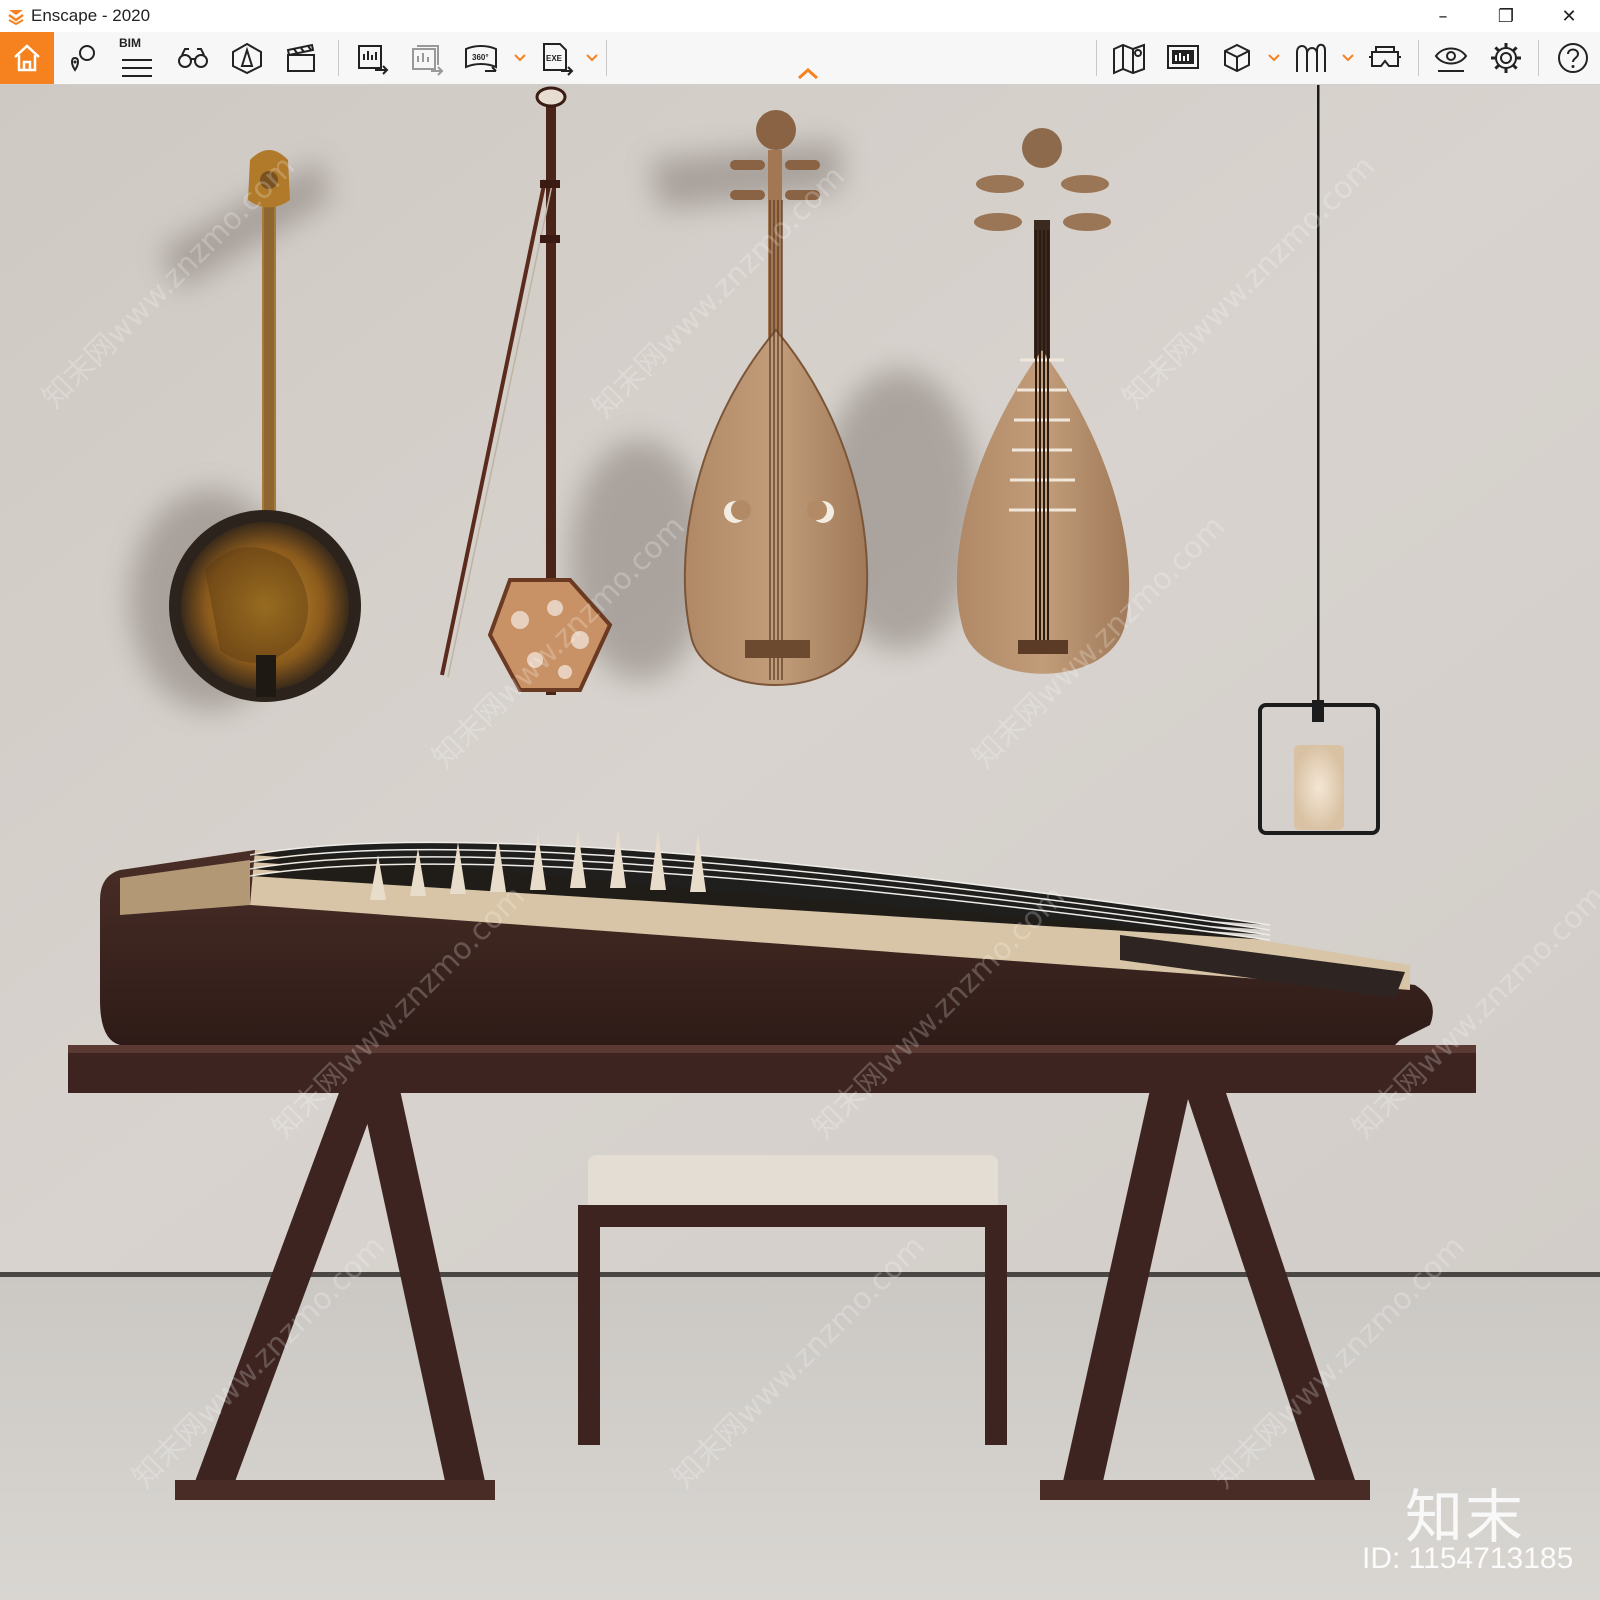  I want to click on panorama-dropdown, so click(520, 58).